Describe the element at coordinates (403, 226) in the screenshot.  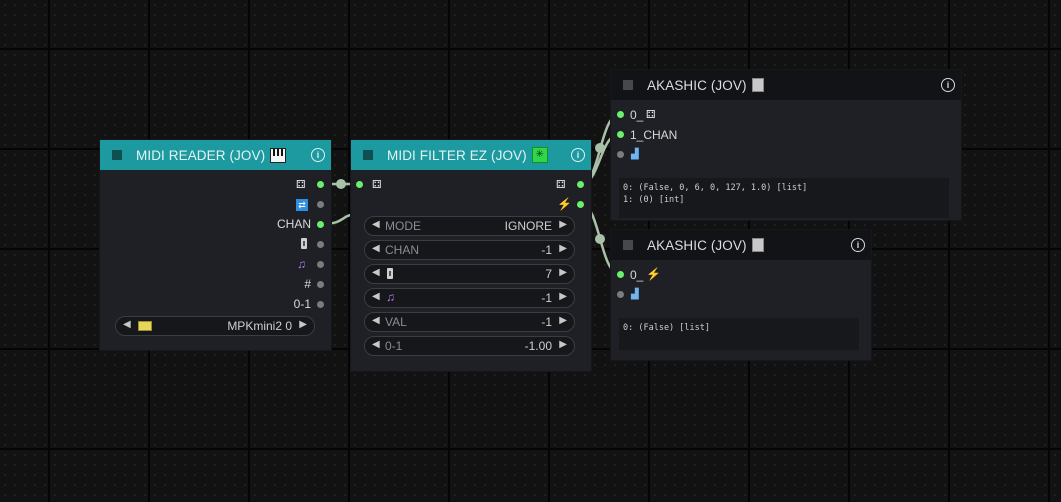
I see `widget-label: MODE` at that location.